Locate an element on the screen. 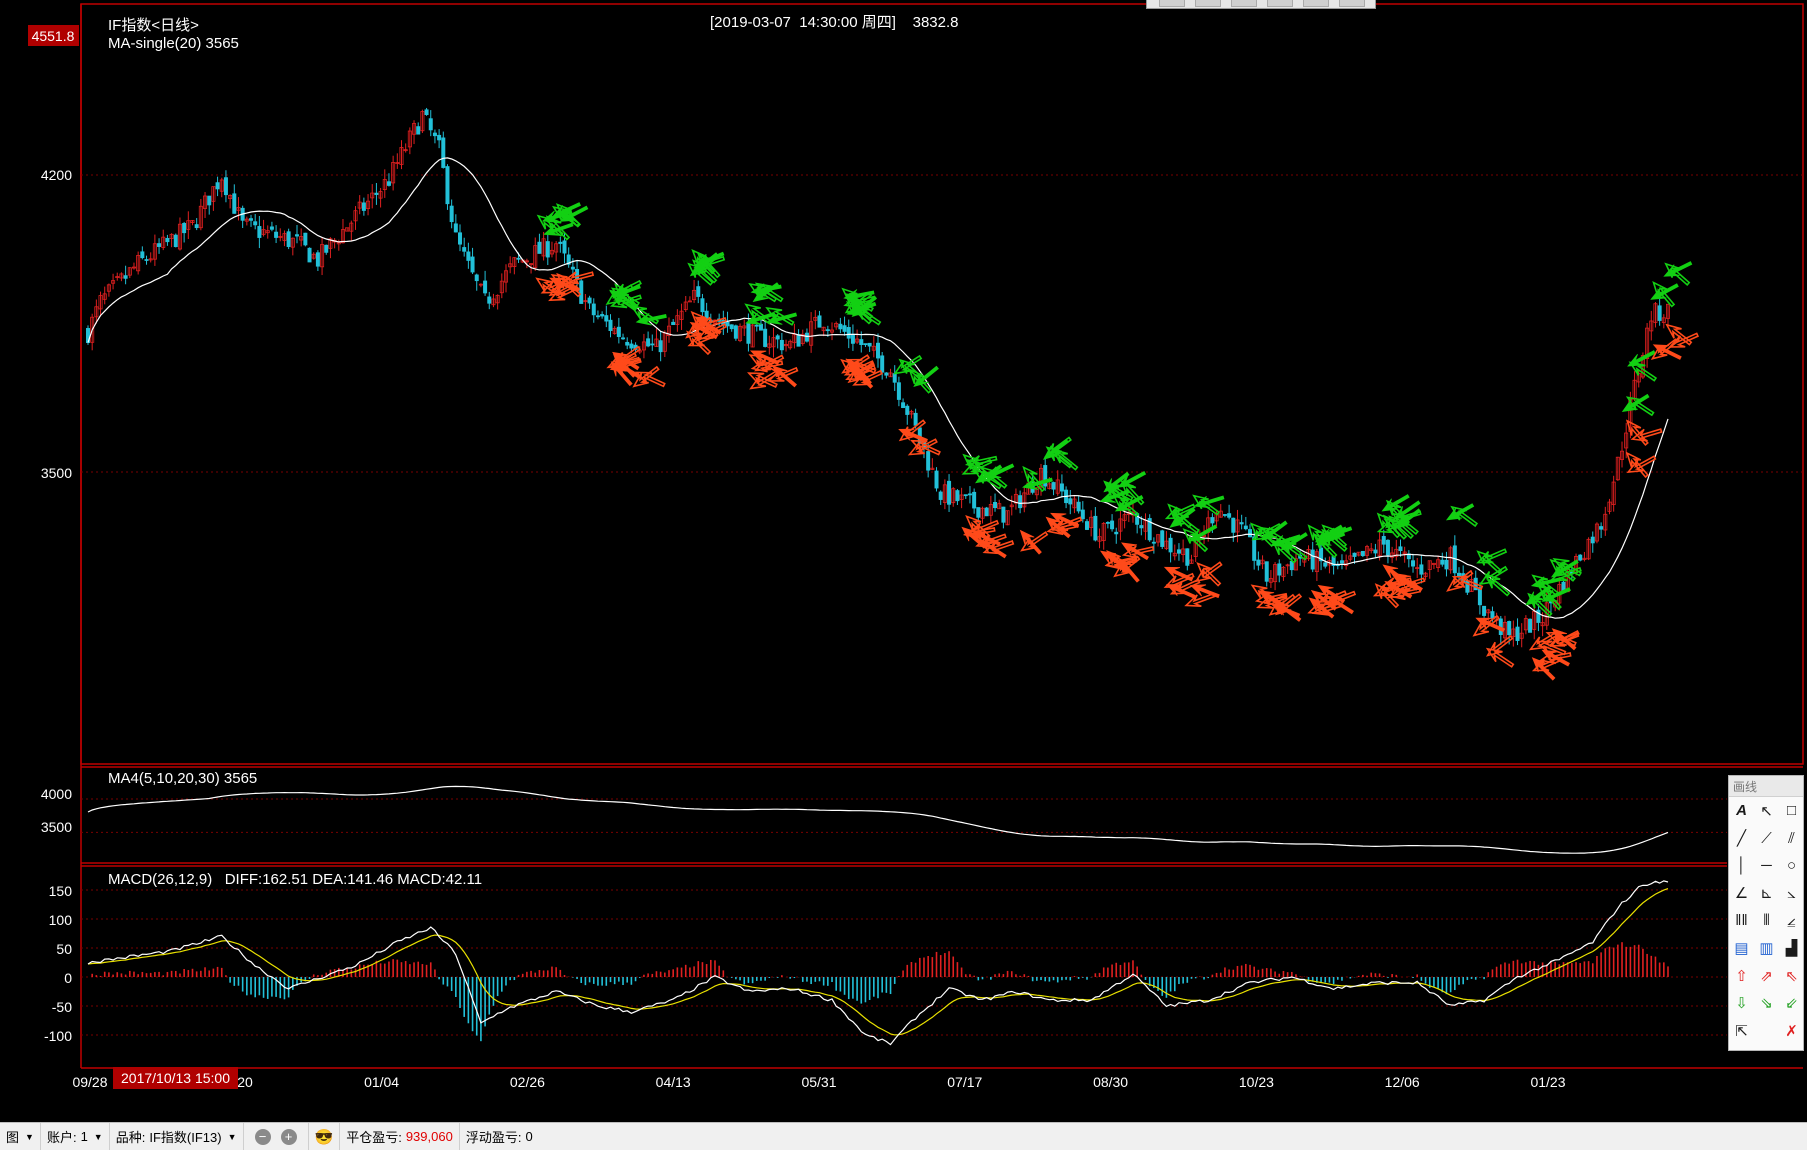 This screenshot has width=1807, height=1150. down-right-arrow-tool-icon: ⇘ is located at coordinates (1766, 1004).